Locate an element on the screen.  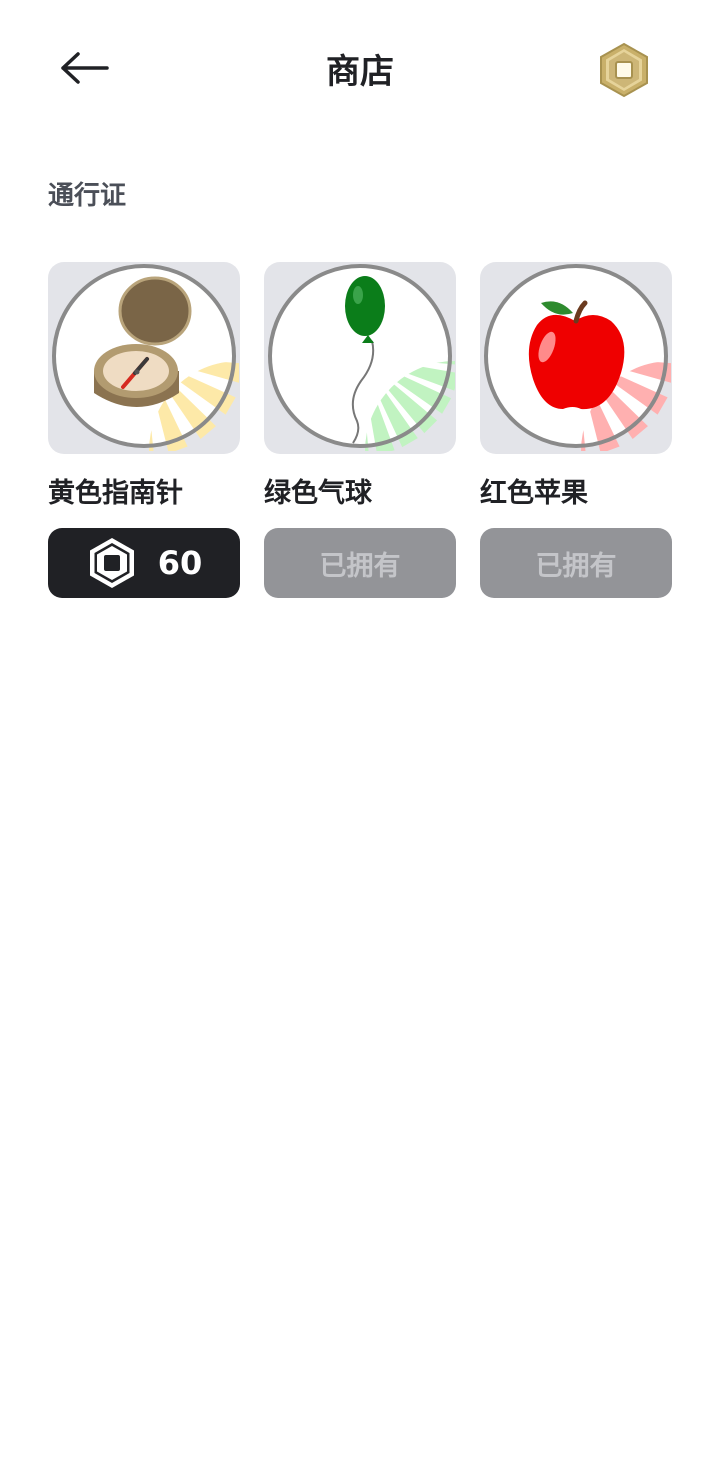
section-title-passes: 通行证 is located at coordinates (87, 196).